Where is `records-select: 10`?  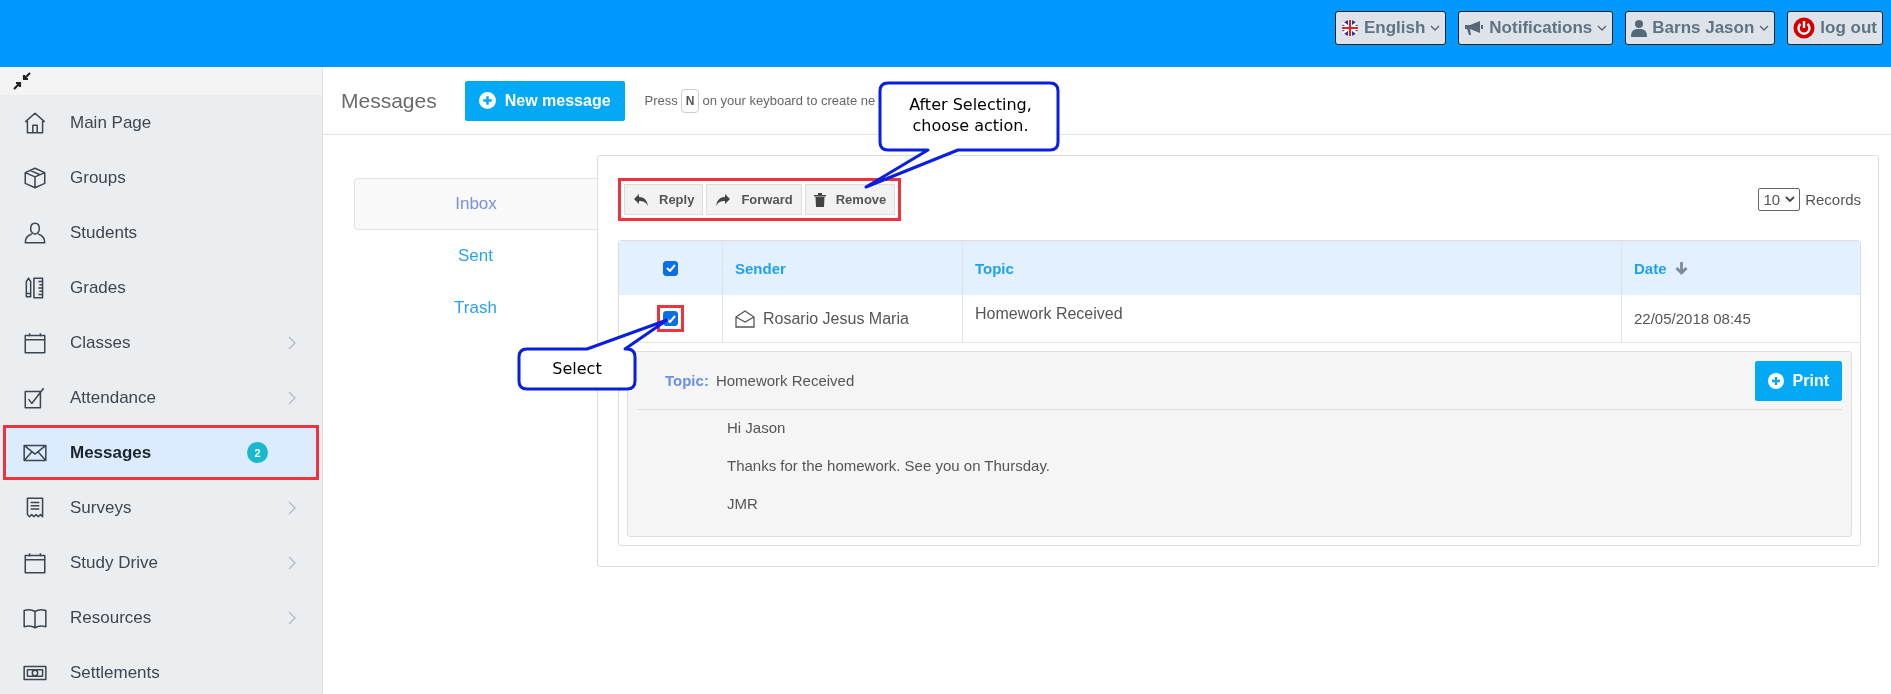 records-select: 10 is located at coordinates (1779, 199).